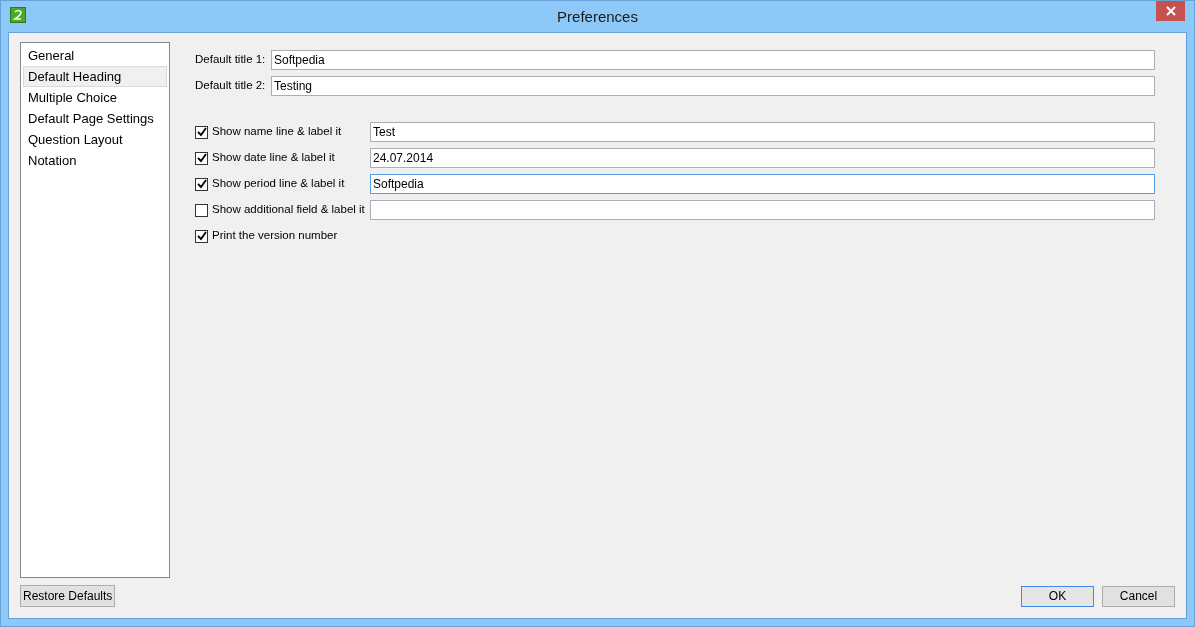 The image size is (1195, 627). I want to click on category-item: Default Heading, so click(95, 76).